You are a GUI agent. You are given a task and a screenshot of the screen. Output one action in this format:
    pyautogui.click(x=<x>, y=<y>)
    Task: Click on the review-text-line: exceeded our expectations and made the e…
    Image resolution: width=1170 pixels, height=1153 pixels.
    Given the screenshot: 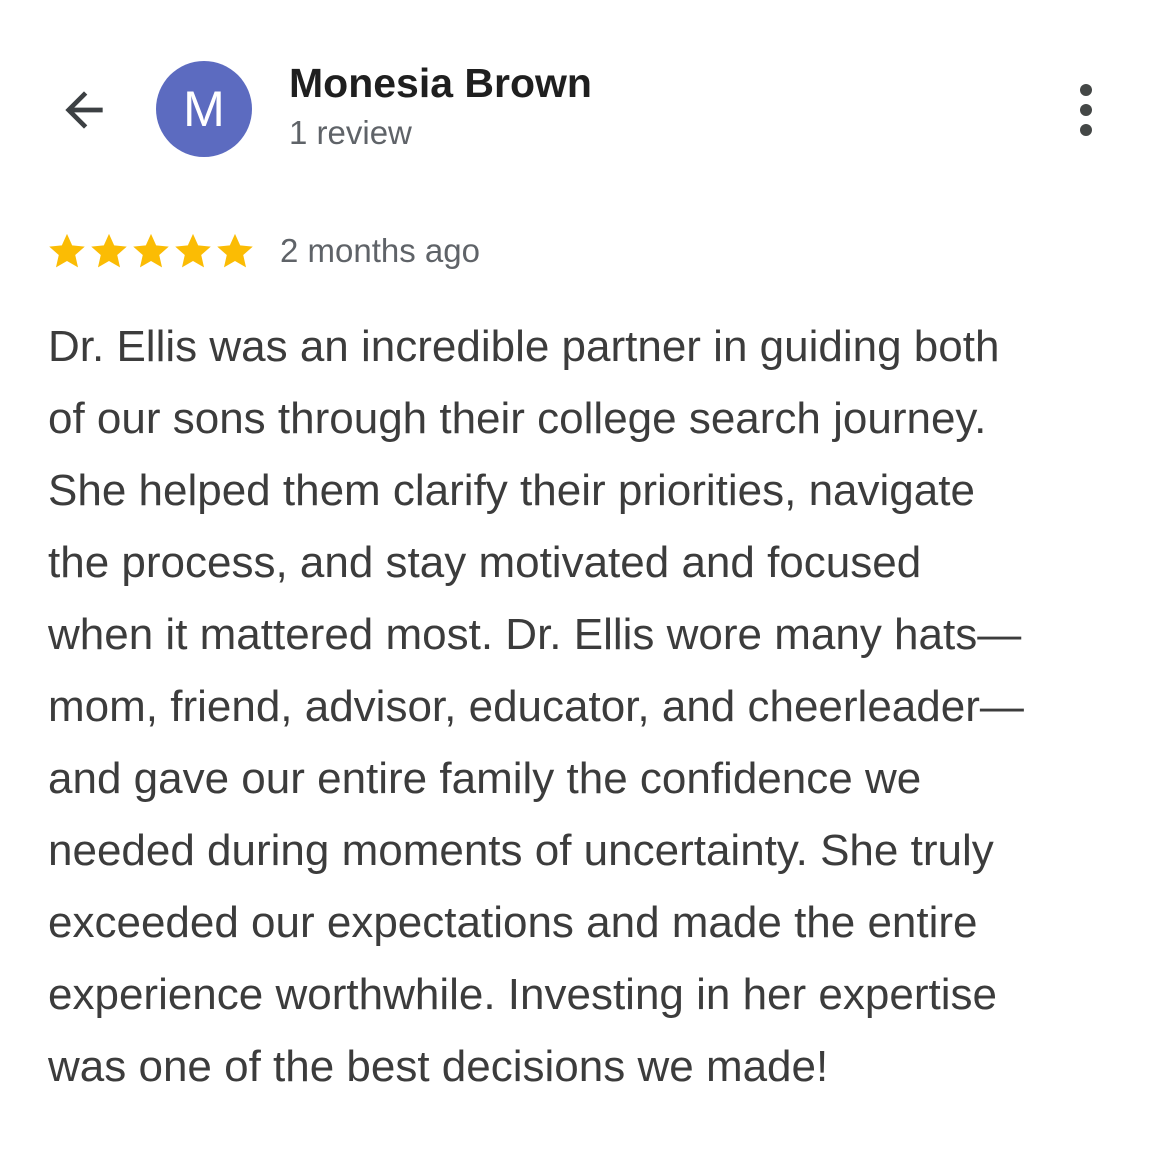 What is the action you would take?
    pyautogui.click(x=513, y=922)
    